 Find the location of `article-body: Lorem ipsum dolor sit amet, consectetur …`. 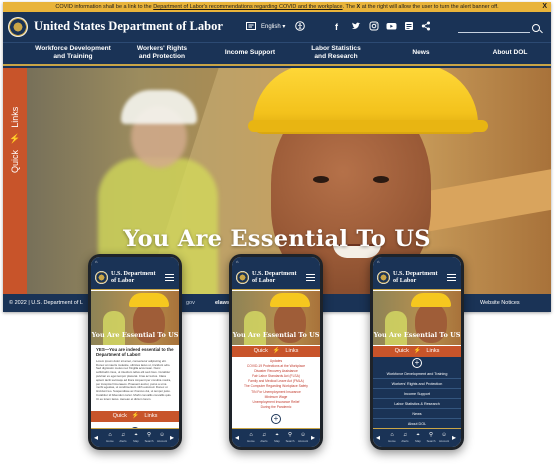

article-body: Lorem ipsum dolor sit amet, consectetur … is located at coordinates (134, 379).